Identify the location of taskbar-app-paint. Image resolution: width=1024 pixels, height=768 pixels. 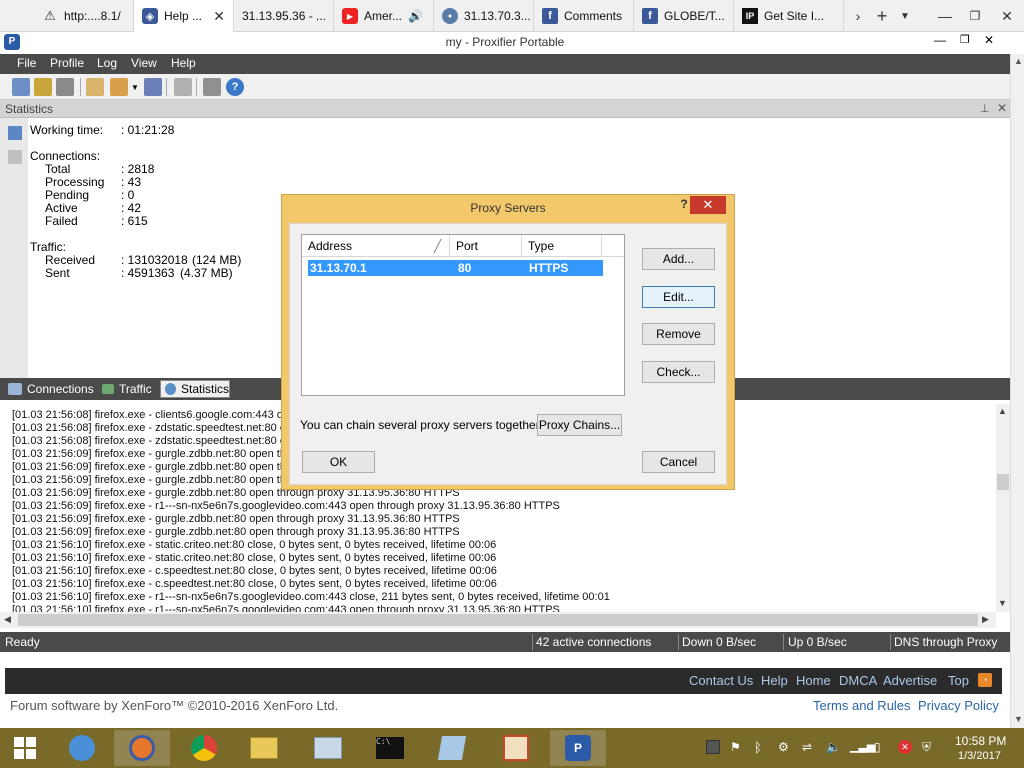
(516, 748).